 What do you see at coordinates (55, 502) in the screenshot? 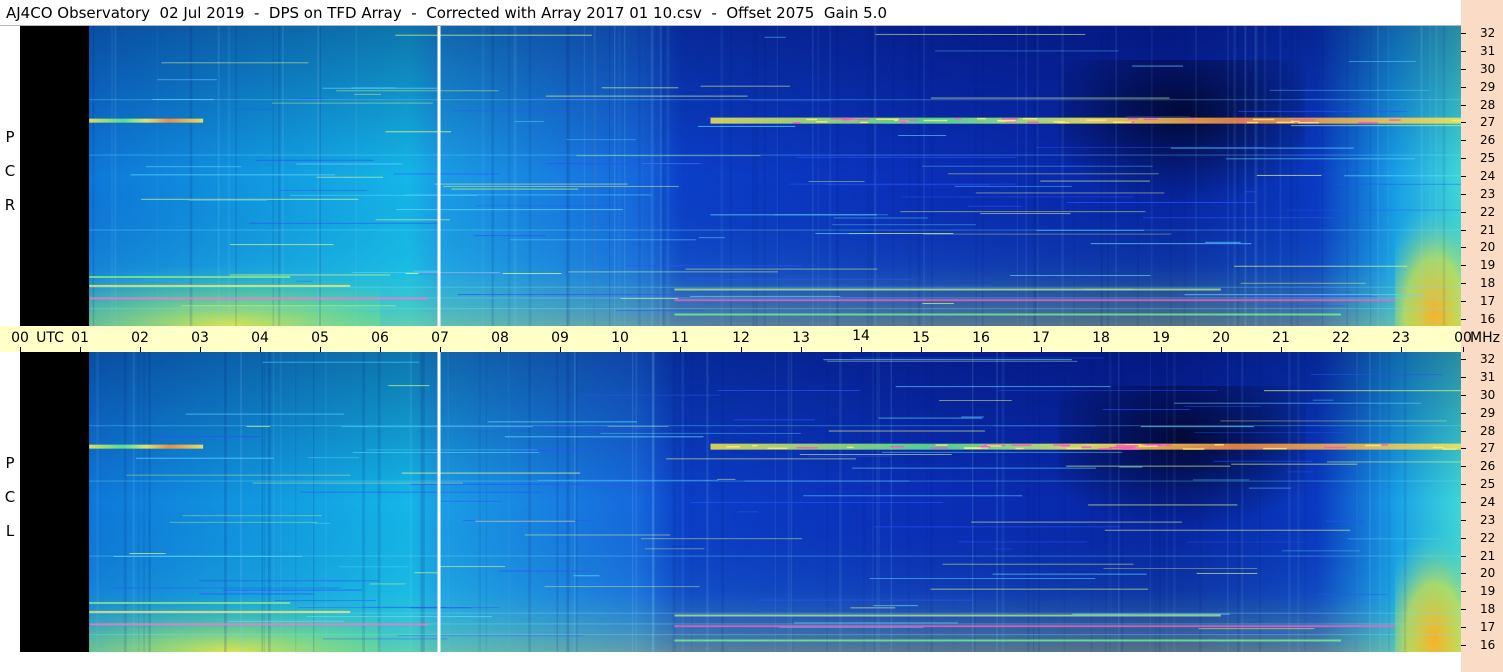
I see `no-data-region` at bounding box center [55, 502].